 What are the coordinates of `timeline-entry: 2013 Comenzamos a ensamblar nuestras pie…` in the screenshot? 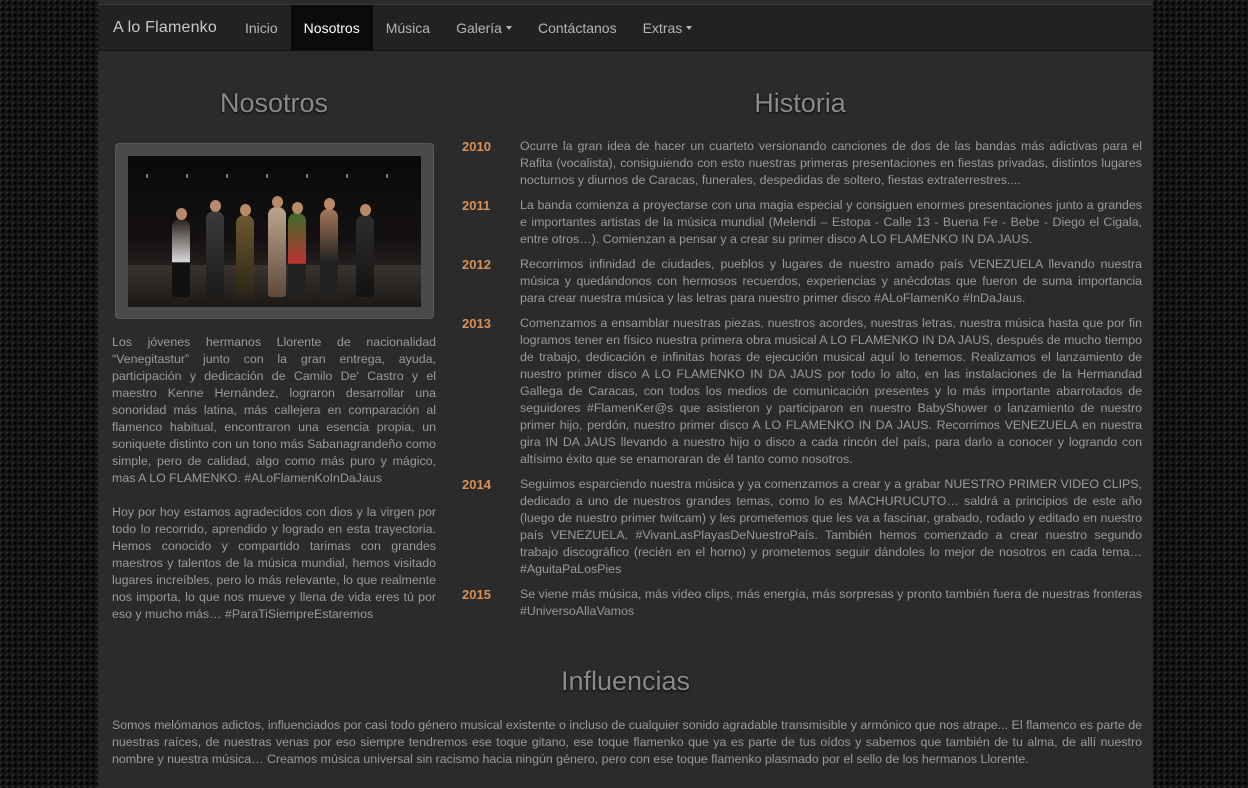 It's located at (802, 391).